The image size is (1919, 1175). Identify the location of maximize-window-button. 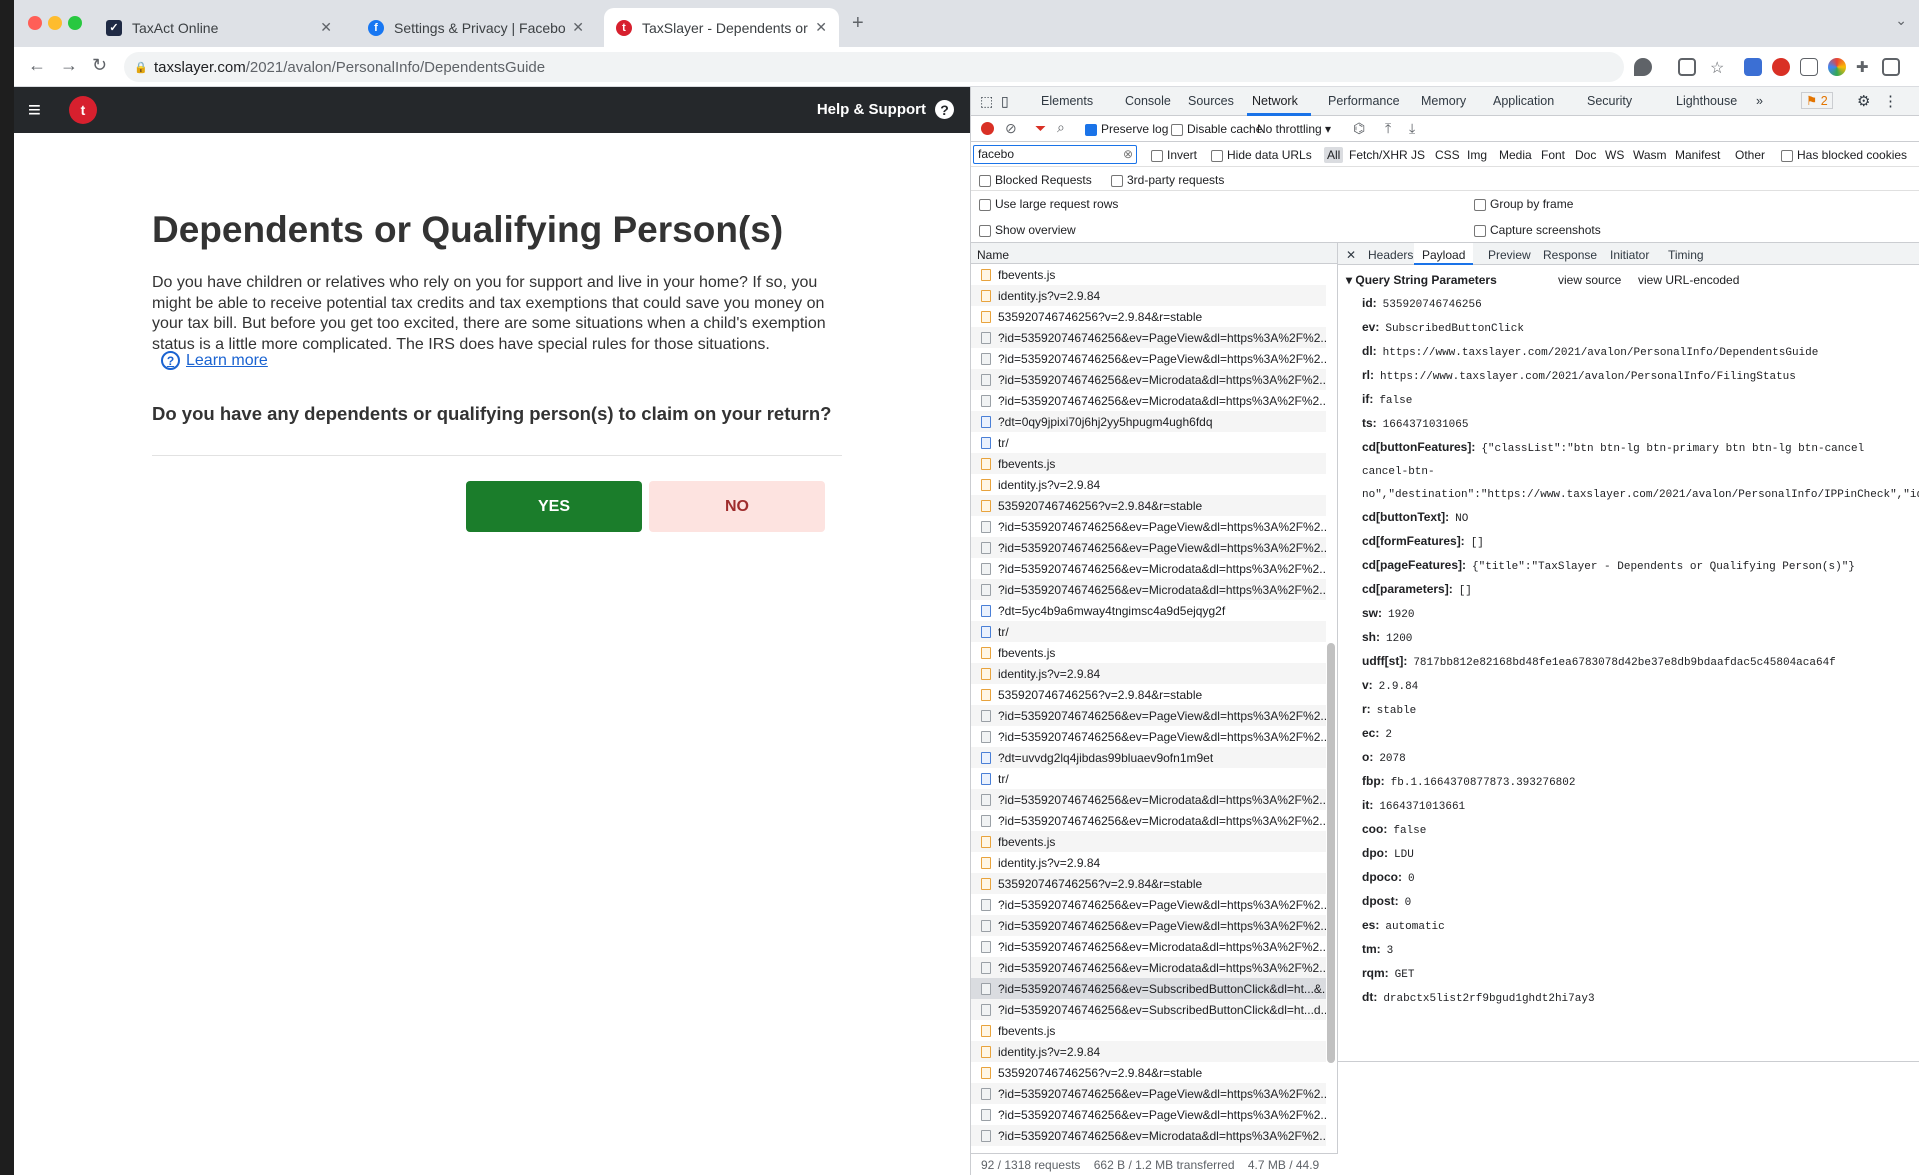
(75, 23).